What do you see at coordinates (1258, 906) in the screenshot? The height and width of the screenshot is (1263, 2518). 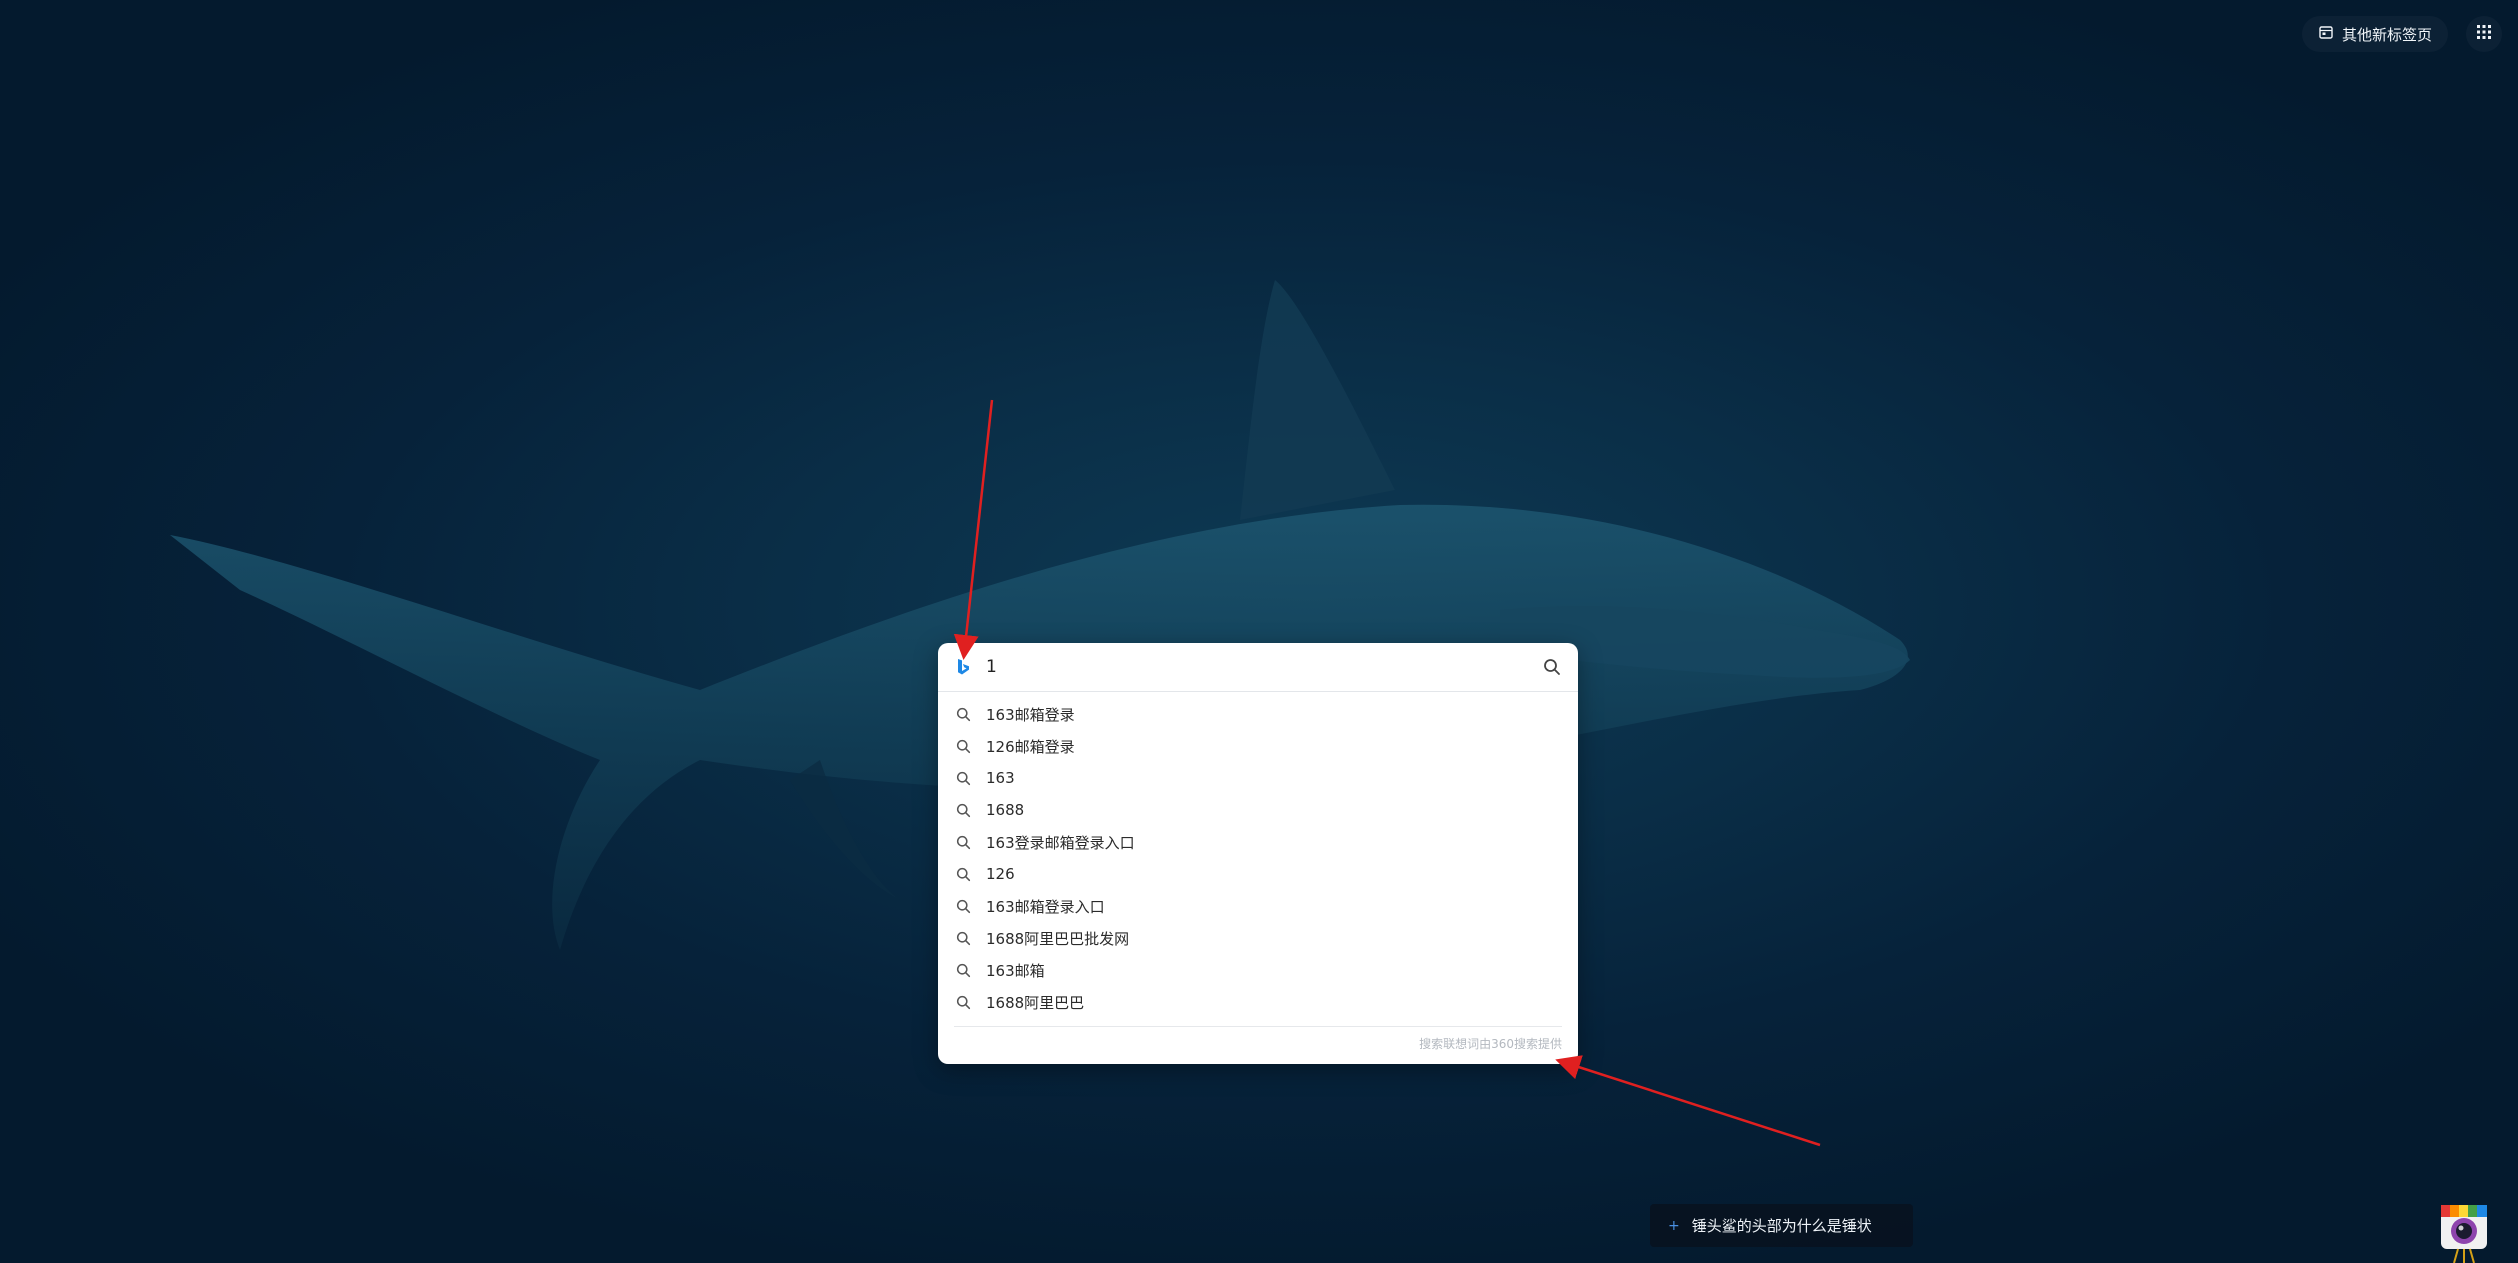 I see `suggestion-item: 163邮箱登录入口` at bounding box center [1258, 906].